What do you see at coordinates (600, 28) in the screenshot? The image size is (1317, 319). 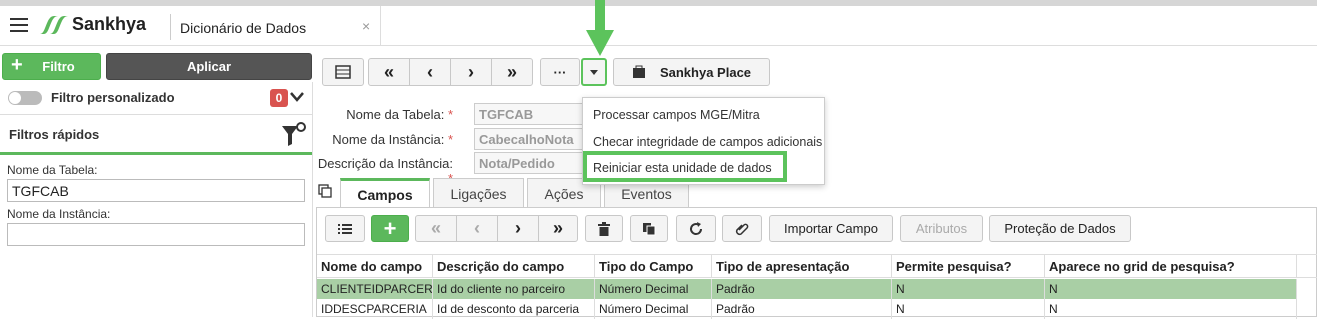 I see `annotation-arrow-icon` at bounding box center [600, 28].